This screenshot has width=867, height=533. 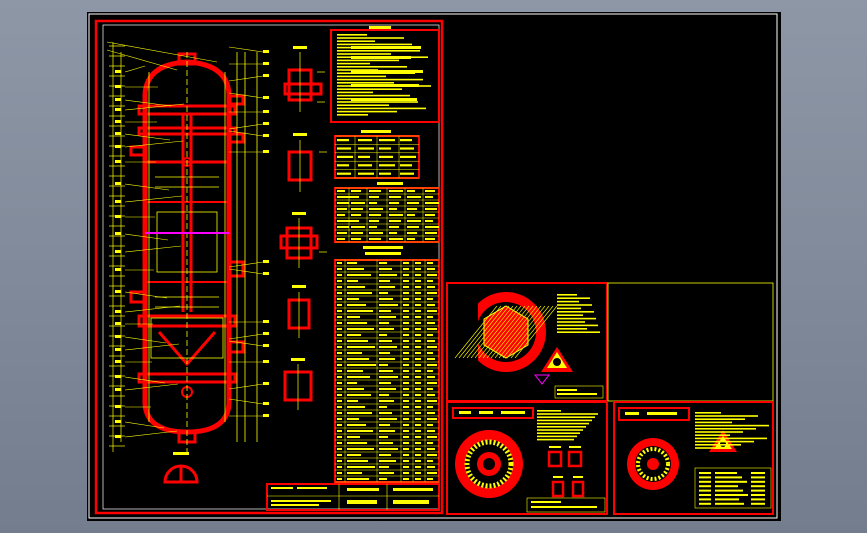 What do you see at coordinates (693, 458) in the screenshot?
I see `detail-sheet-bottom-right` at bounding box center [693, 458].